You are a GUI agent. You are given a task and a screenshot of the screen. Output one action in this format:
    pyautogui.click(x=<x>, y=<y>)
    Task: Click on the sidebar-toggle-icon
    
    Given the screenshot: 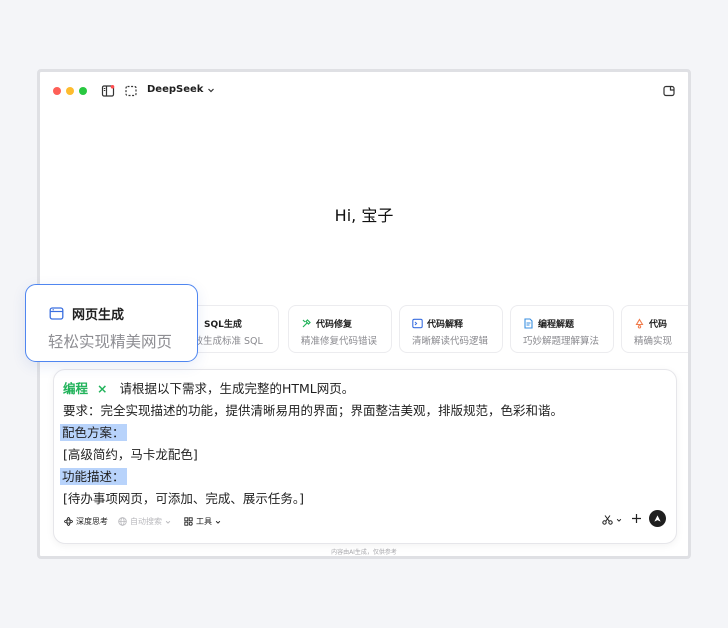 What is the action you would take?
    pyautogui.click(x=108, y=90)
    